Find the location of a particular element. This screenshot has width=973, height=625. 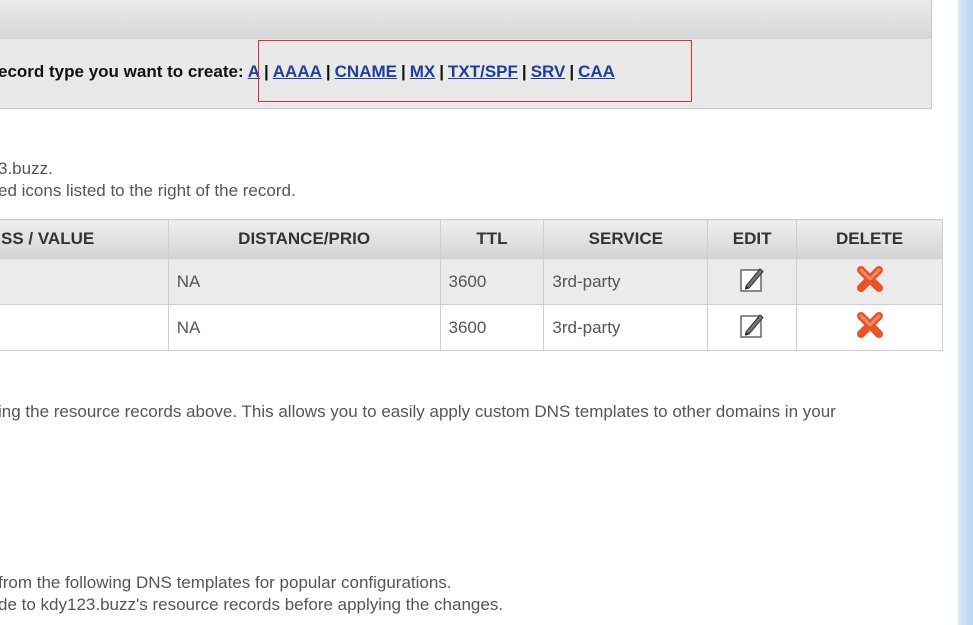

column-header-value: SS / VALUE is located at coordinates (84, 239).